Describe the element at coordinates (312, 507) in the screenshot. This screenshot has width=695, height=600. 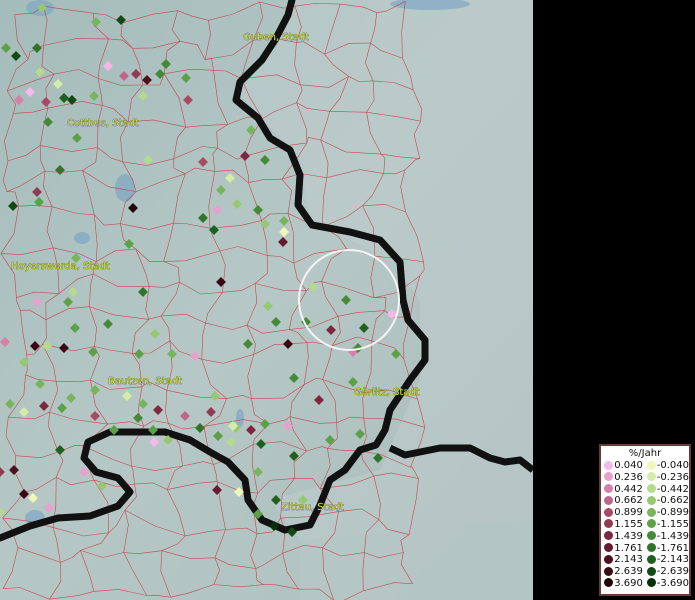
I see `city-label-zittau: Zittau, Stadt` at that location.